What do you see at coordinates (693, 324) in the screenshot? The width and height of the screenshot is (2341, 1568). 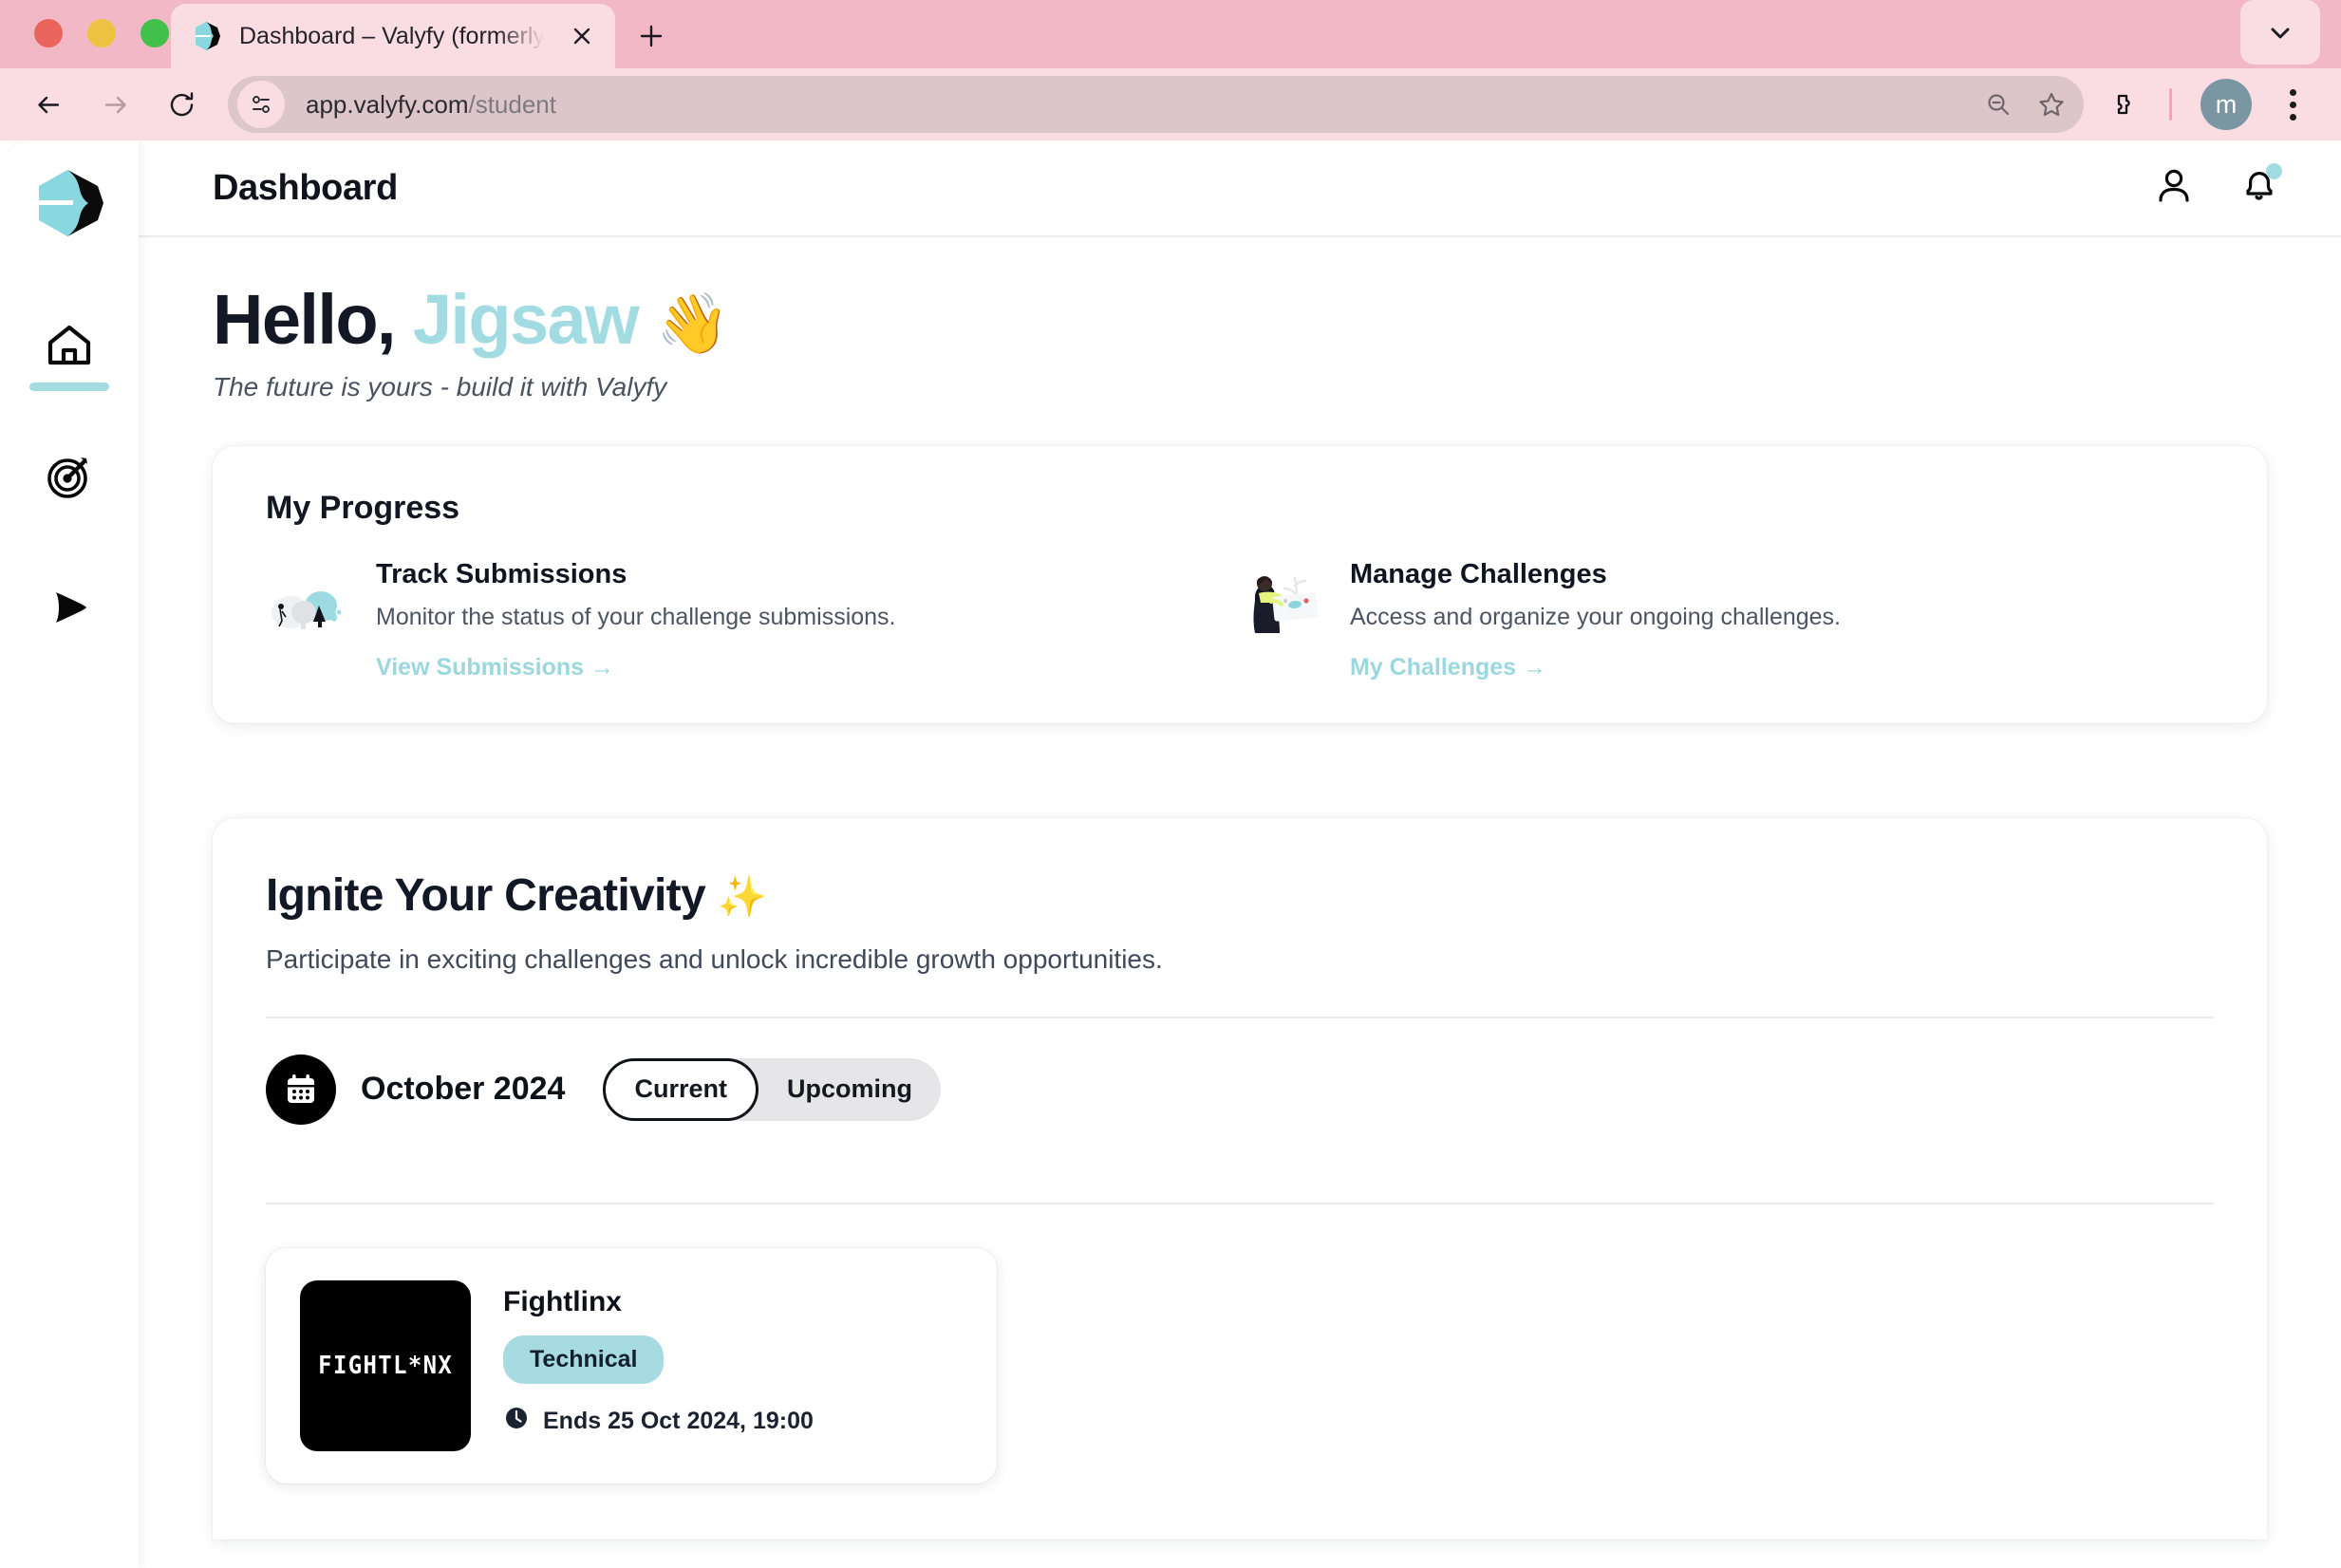 I see `wave-emoji: 👋` at bounding box center [693, 324].